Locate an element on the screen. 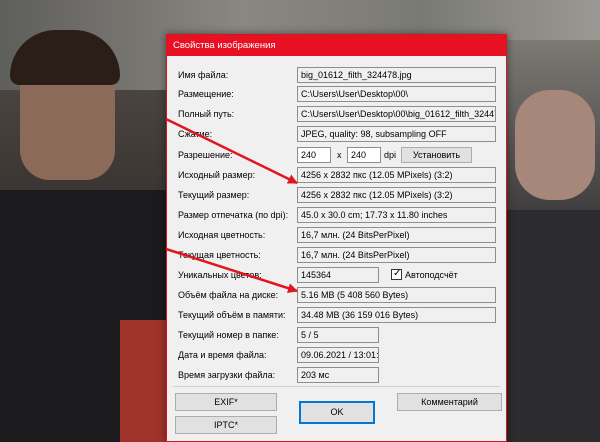  current-color-depth-label: Текущая цветность: is located at coordinates (219, 255).